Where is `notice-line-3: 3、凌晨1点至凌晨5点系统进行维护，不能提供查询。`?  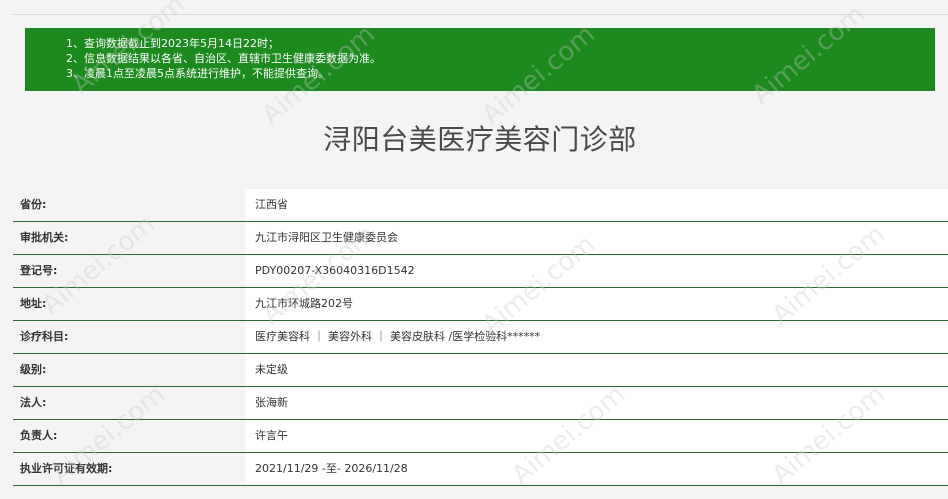
notice-line-3: 3、凌晨1点至凌晨5点系统进行维护，不能提供查询。 is located at coordinates (197, 73).